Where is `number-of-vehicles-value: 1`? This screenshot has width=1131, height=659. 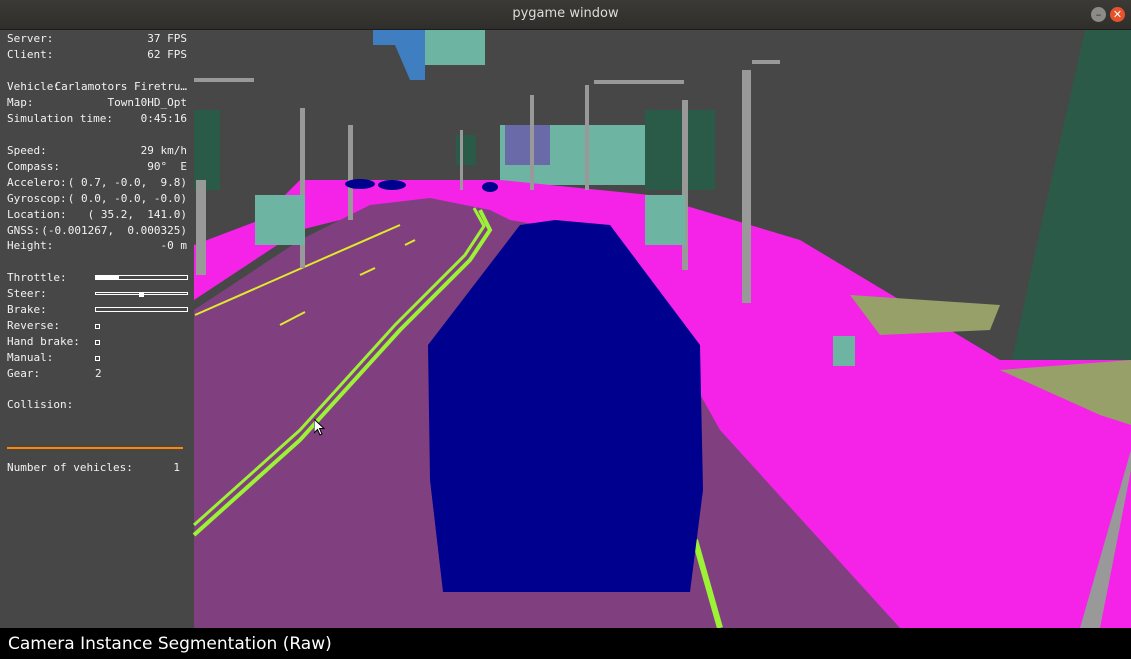
number-of-vehicles-value: 1 is located at coordinates (176, 467).